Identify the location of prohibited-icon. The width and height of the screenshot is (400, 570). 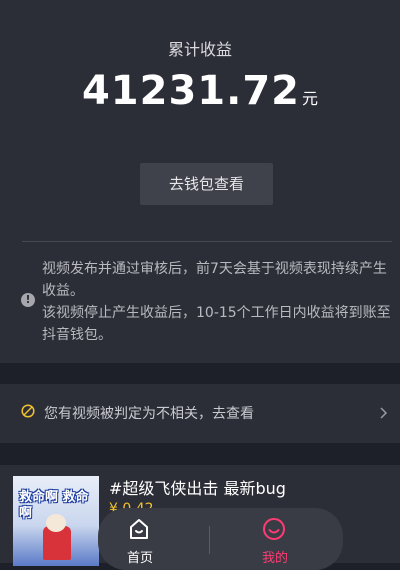
(28, 411).